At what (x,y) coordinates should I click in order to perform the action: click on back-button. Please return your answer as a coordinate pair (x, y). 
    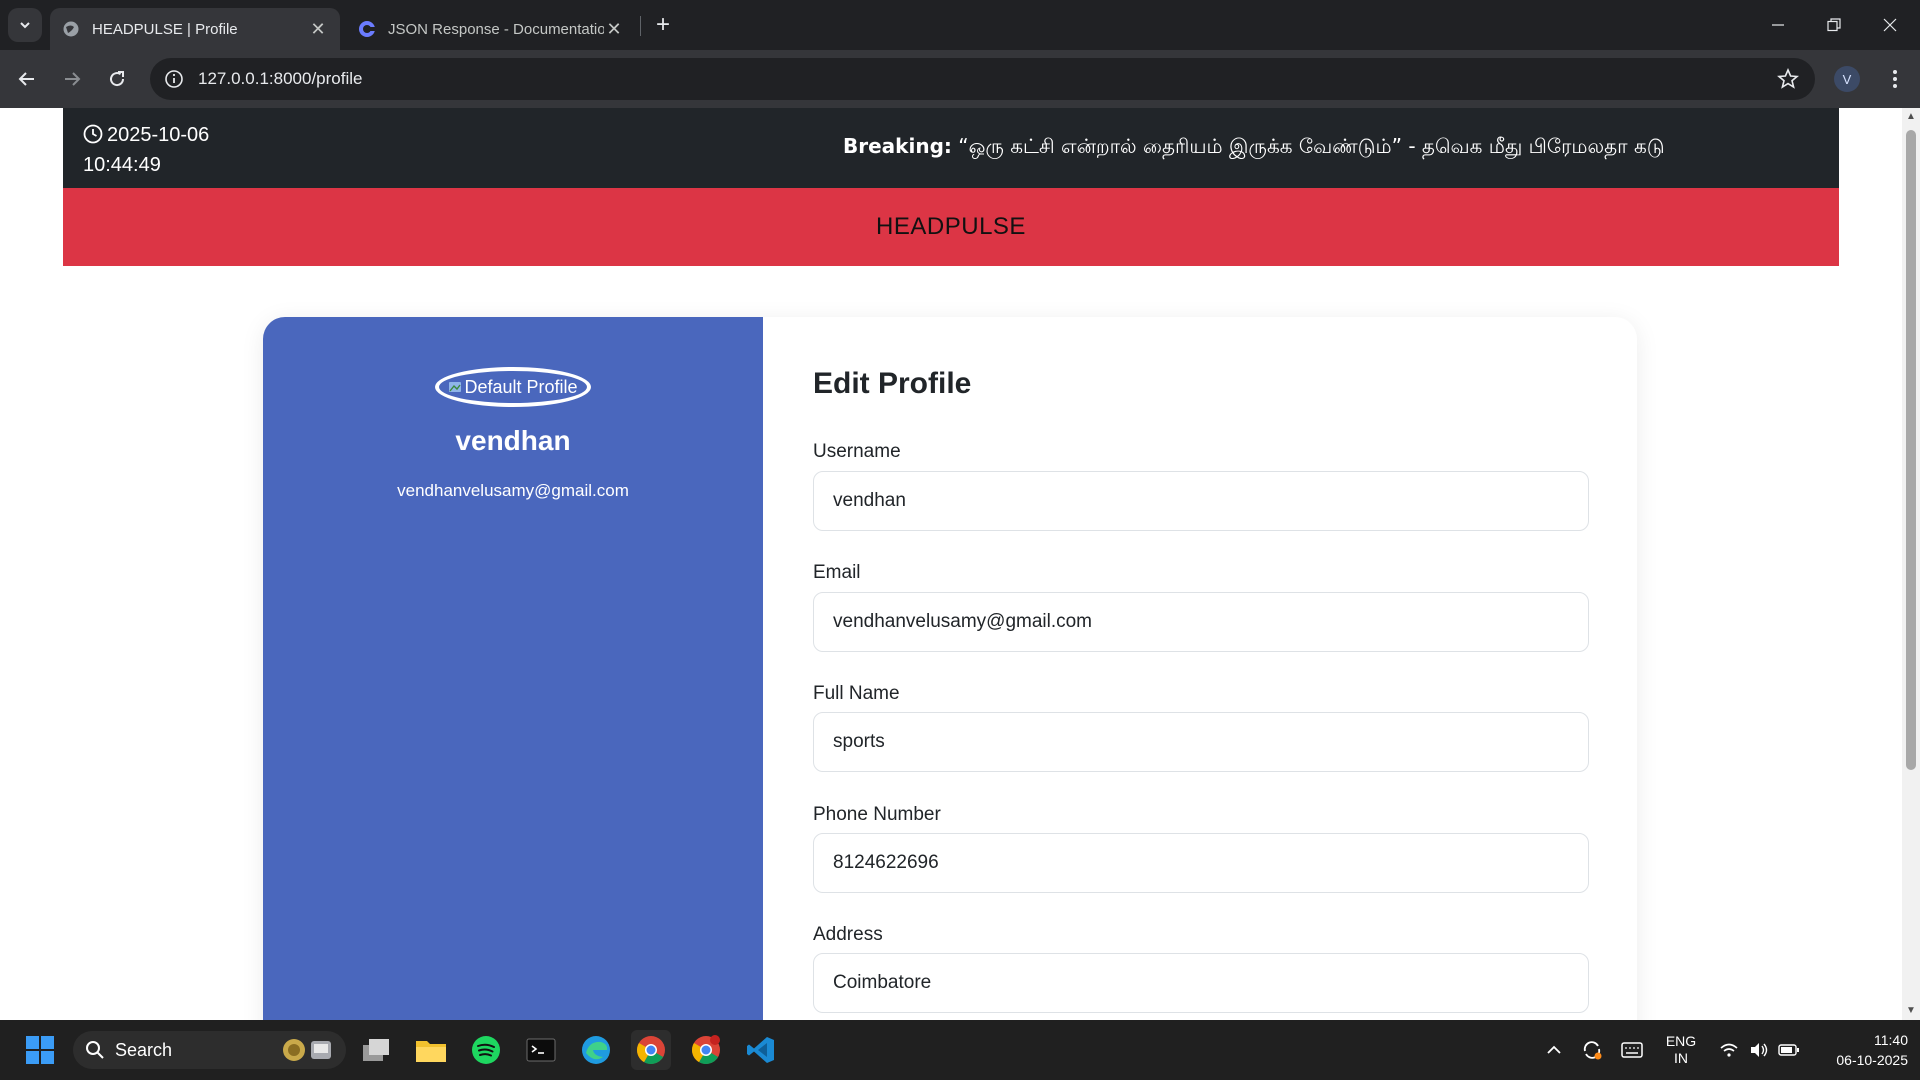
    Looking at the image, I should click on (27, 79).